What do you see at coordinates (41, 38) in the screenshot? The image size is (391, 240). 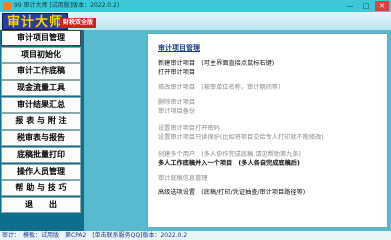 I see `sidebar-item-project-management: 审计项目管理` at bounding box center [41, 38].